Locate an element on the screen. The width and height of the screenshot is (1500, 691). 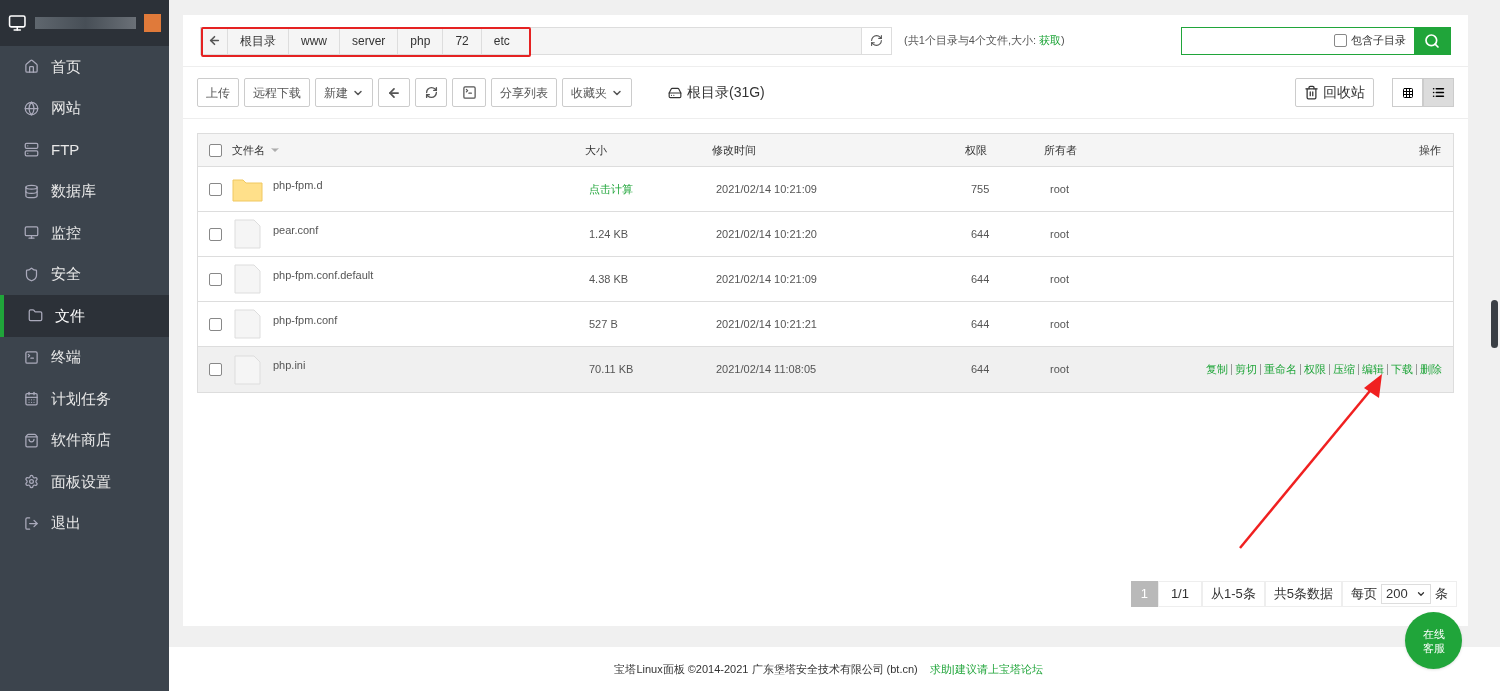
grid-icon is located at coordinates (1407, 92).